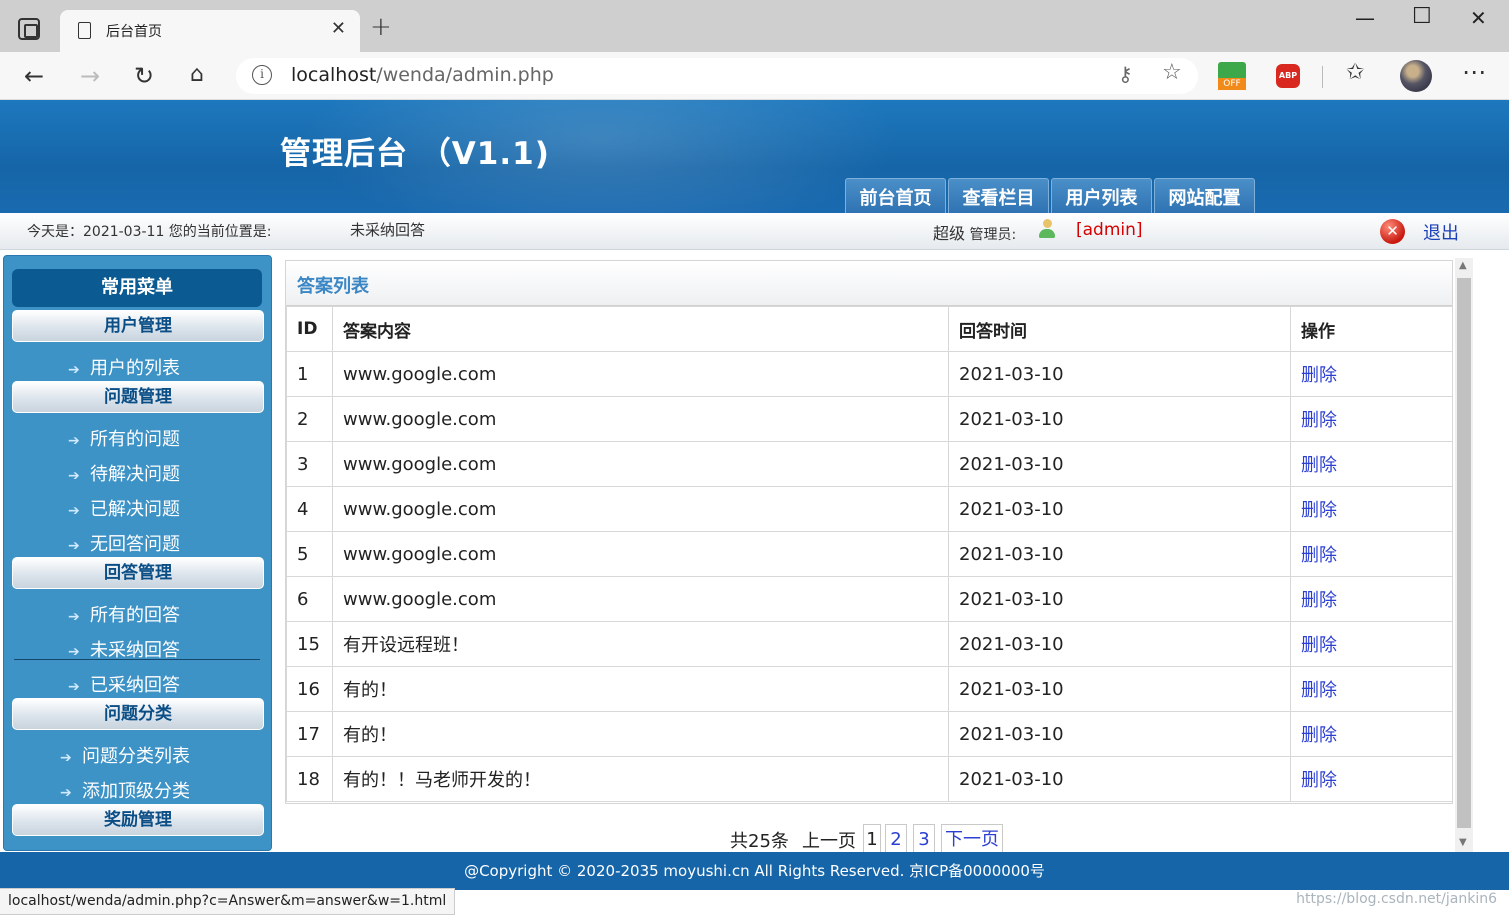 The width and height of the screenshot is (1509, 915). Describe the element at coordinates (1422, 16) in the screenshot. I see `maximize-icon: ☐` at that location.